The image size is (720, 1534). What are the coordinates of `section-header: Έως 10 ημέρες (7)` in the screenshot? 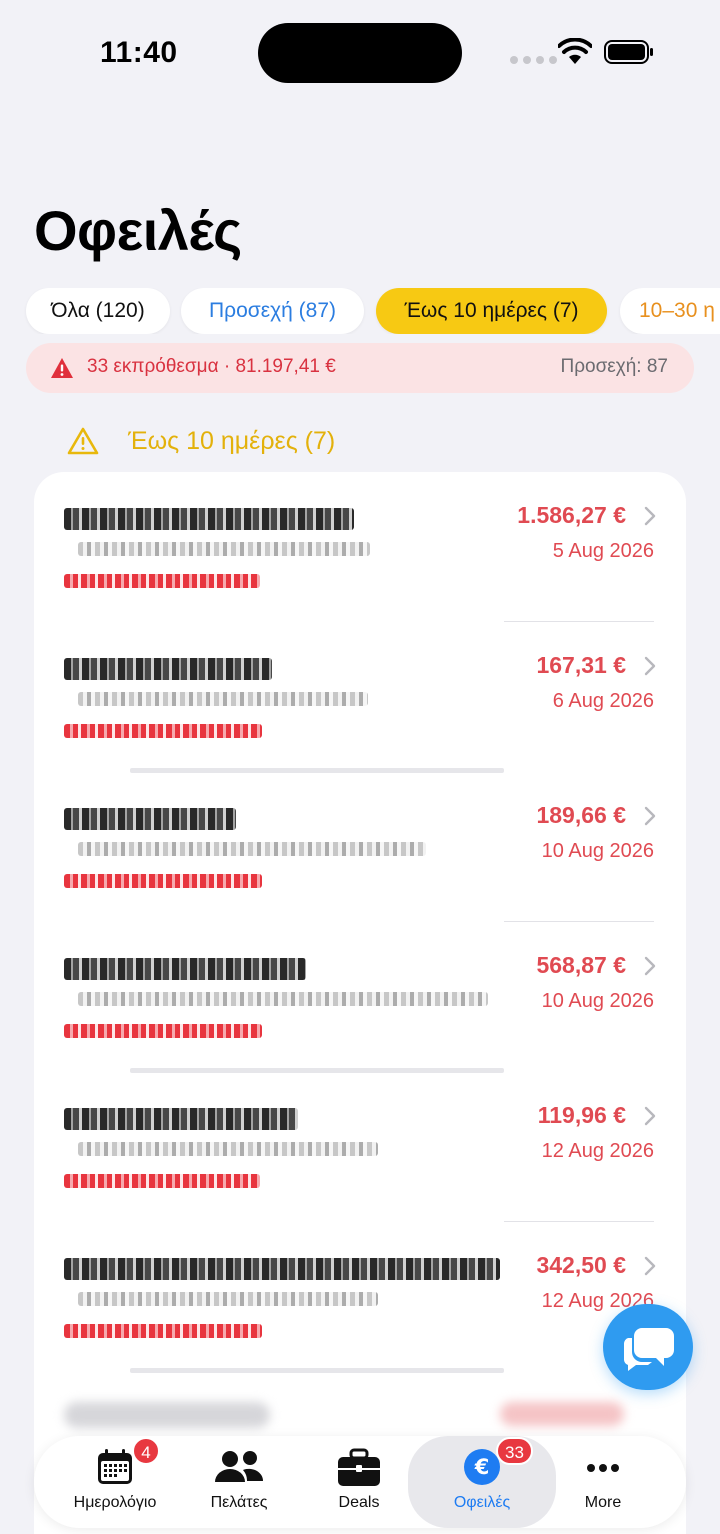 It's located at (200, 441).